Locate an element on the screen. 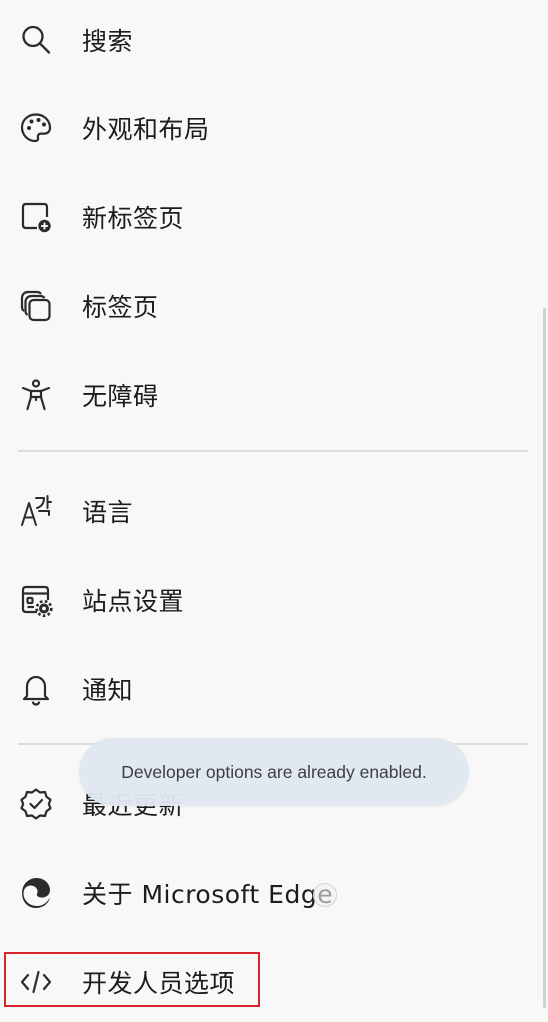 The width and height of the screenshot is (548, 1022). section-divider is located at coordinates (273, 451).